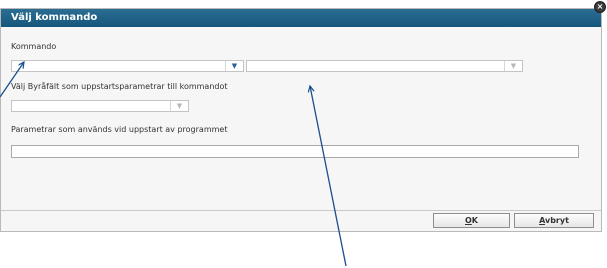 The image size is (607, 268). I want to click on cancel-button: Avbryt, so click(554, 220).